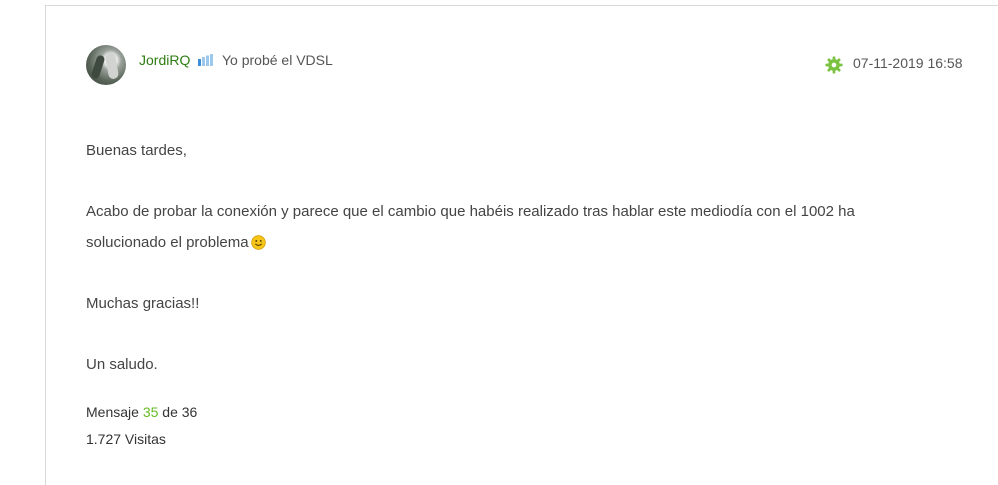 The height and width of the screenshot is (485, 998). What do you see at coordinates (258, 242) in the screenshot?
I see `smiley-icon` at bounding box center [258, 242].